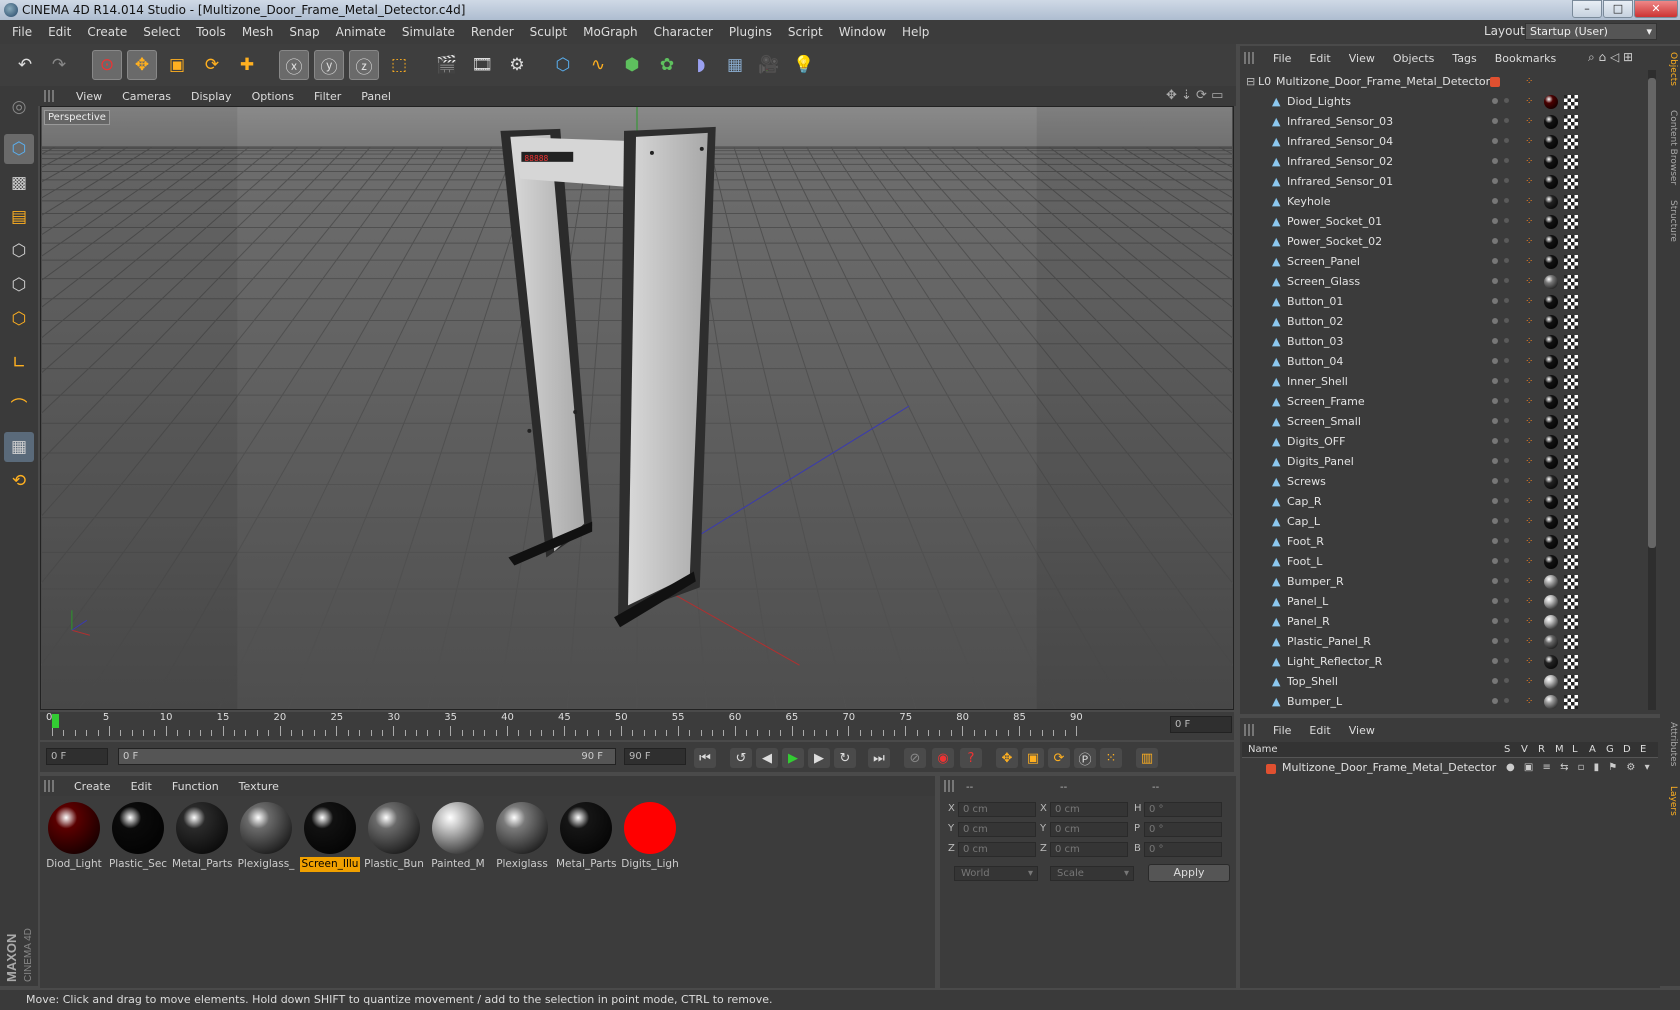  I want to click on step-back-icon: ◀, so click(767, 758).